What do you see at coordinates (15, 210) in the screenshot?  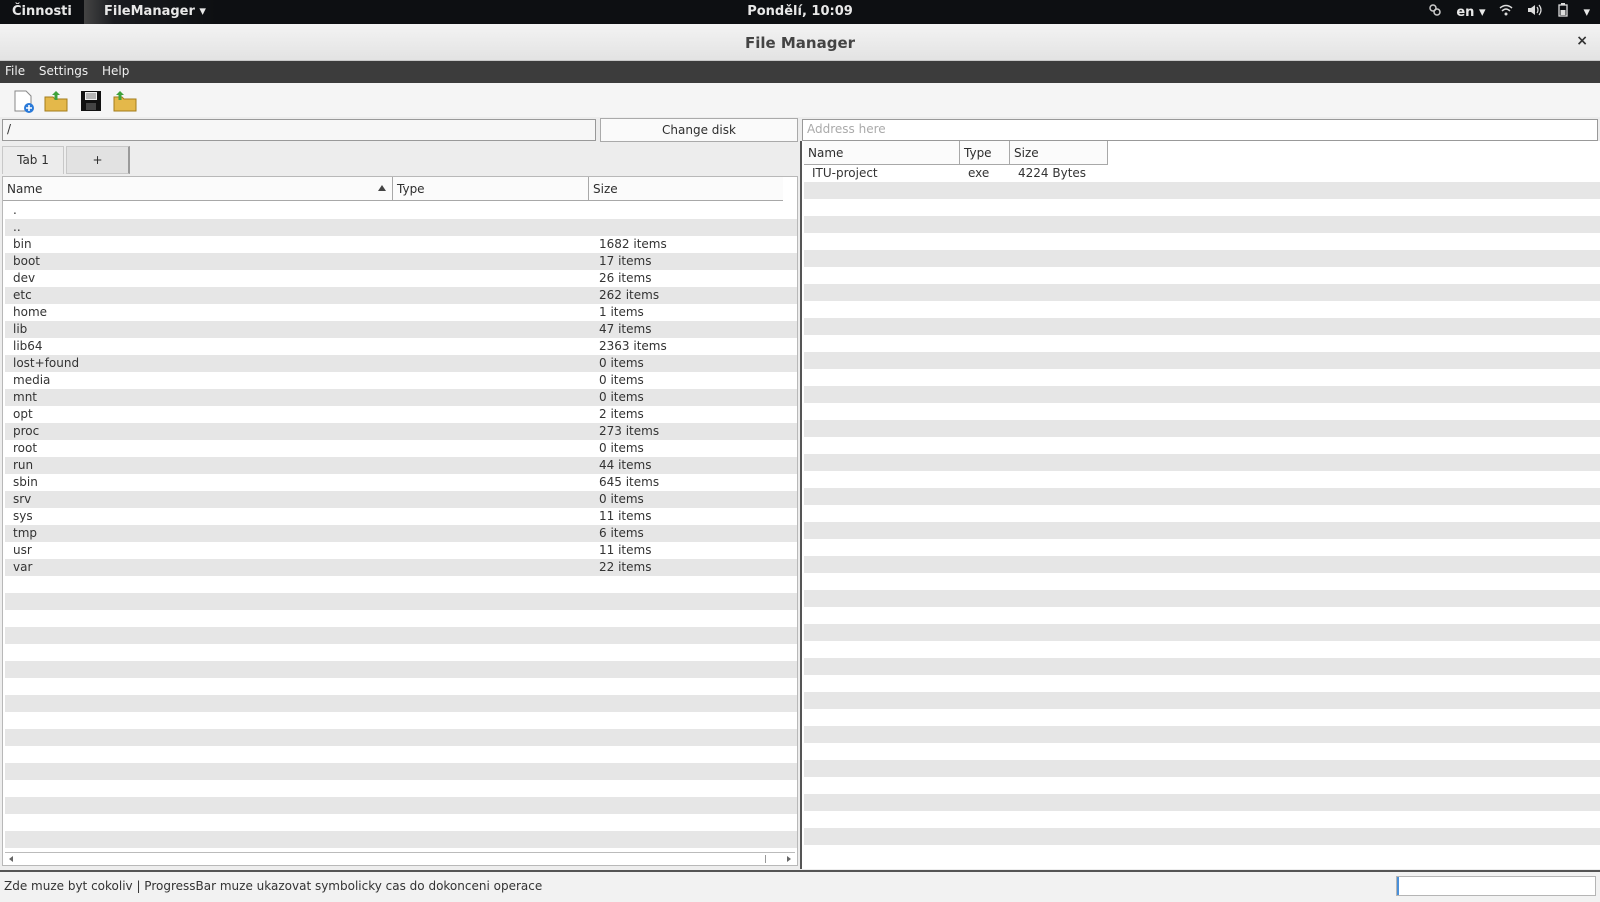 I see `cell-name: .` at bounding box center [15, 210].